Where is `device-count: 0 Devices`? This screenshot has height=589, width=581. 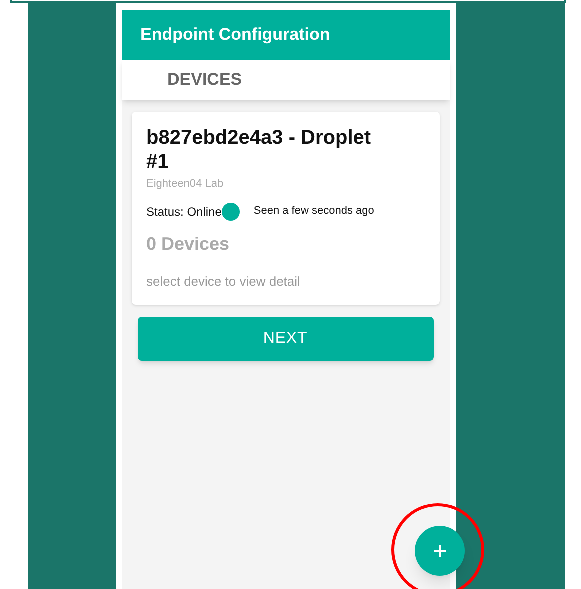 device-count: 0 Devices is located at coordinates (188, 244).